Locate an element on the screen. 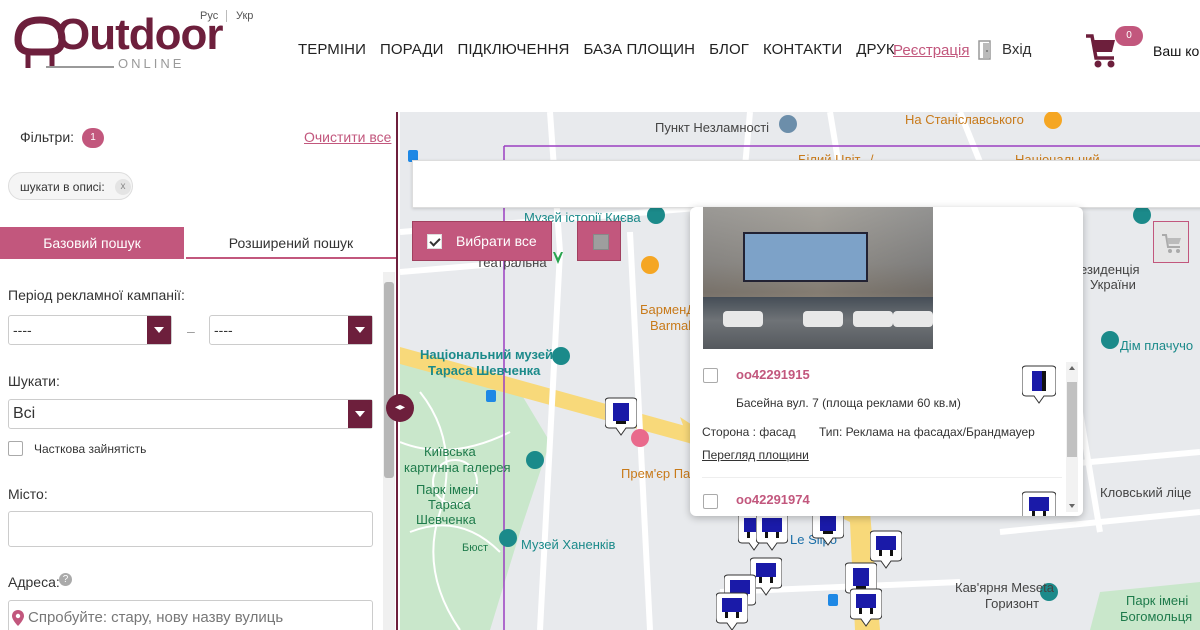 The height and width of the screenshot is (630, 1200). map-label: Пункт Незламності is located at coordinates (712, 127).